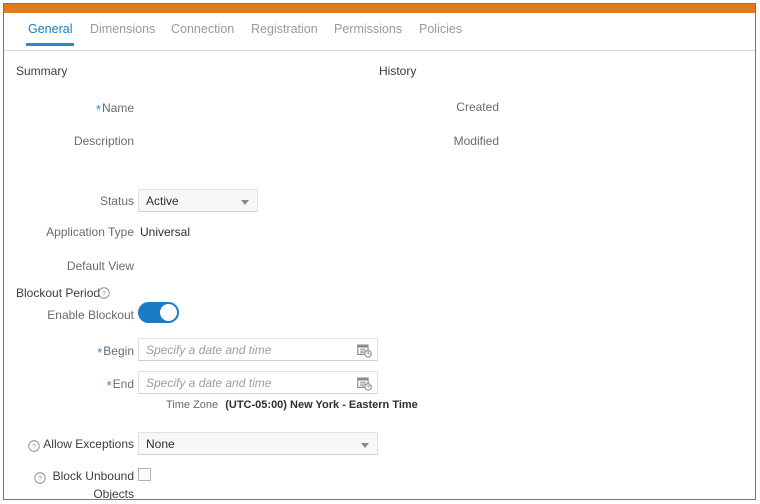 Image resolution: width=760 pixels, height=504 pixels. I want to click on tab-policies-label: Policies, so click(441, 29).